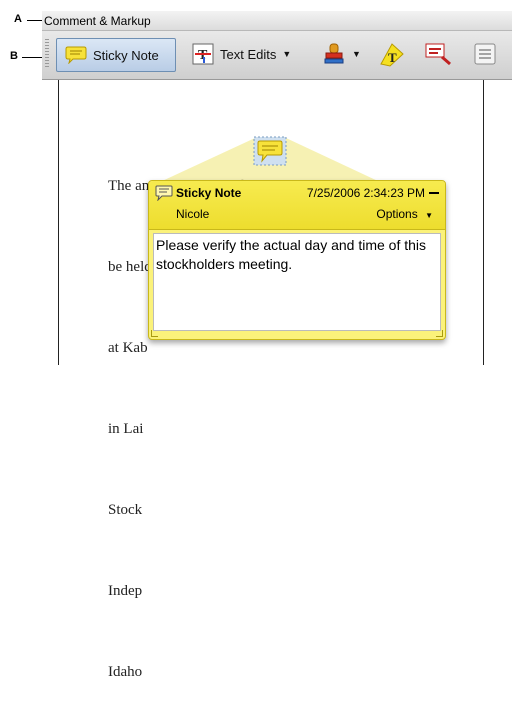  What do you see at coordinates (125, 510) in the screenshot?
I see `document-line: Stock` at bounding box center [125, 510].